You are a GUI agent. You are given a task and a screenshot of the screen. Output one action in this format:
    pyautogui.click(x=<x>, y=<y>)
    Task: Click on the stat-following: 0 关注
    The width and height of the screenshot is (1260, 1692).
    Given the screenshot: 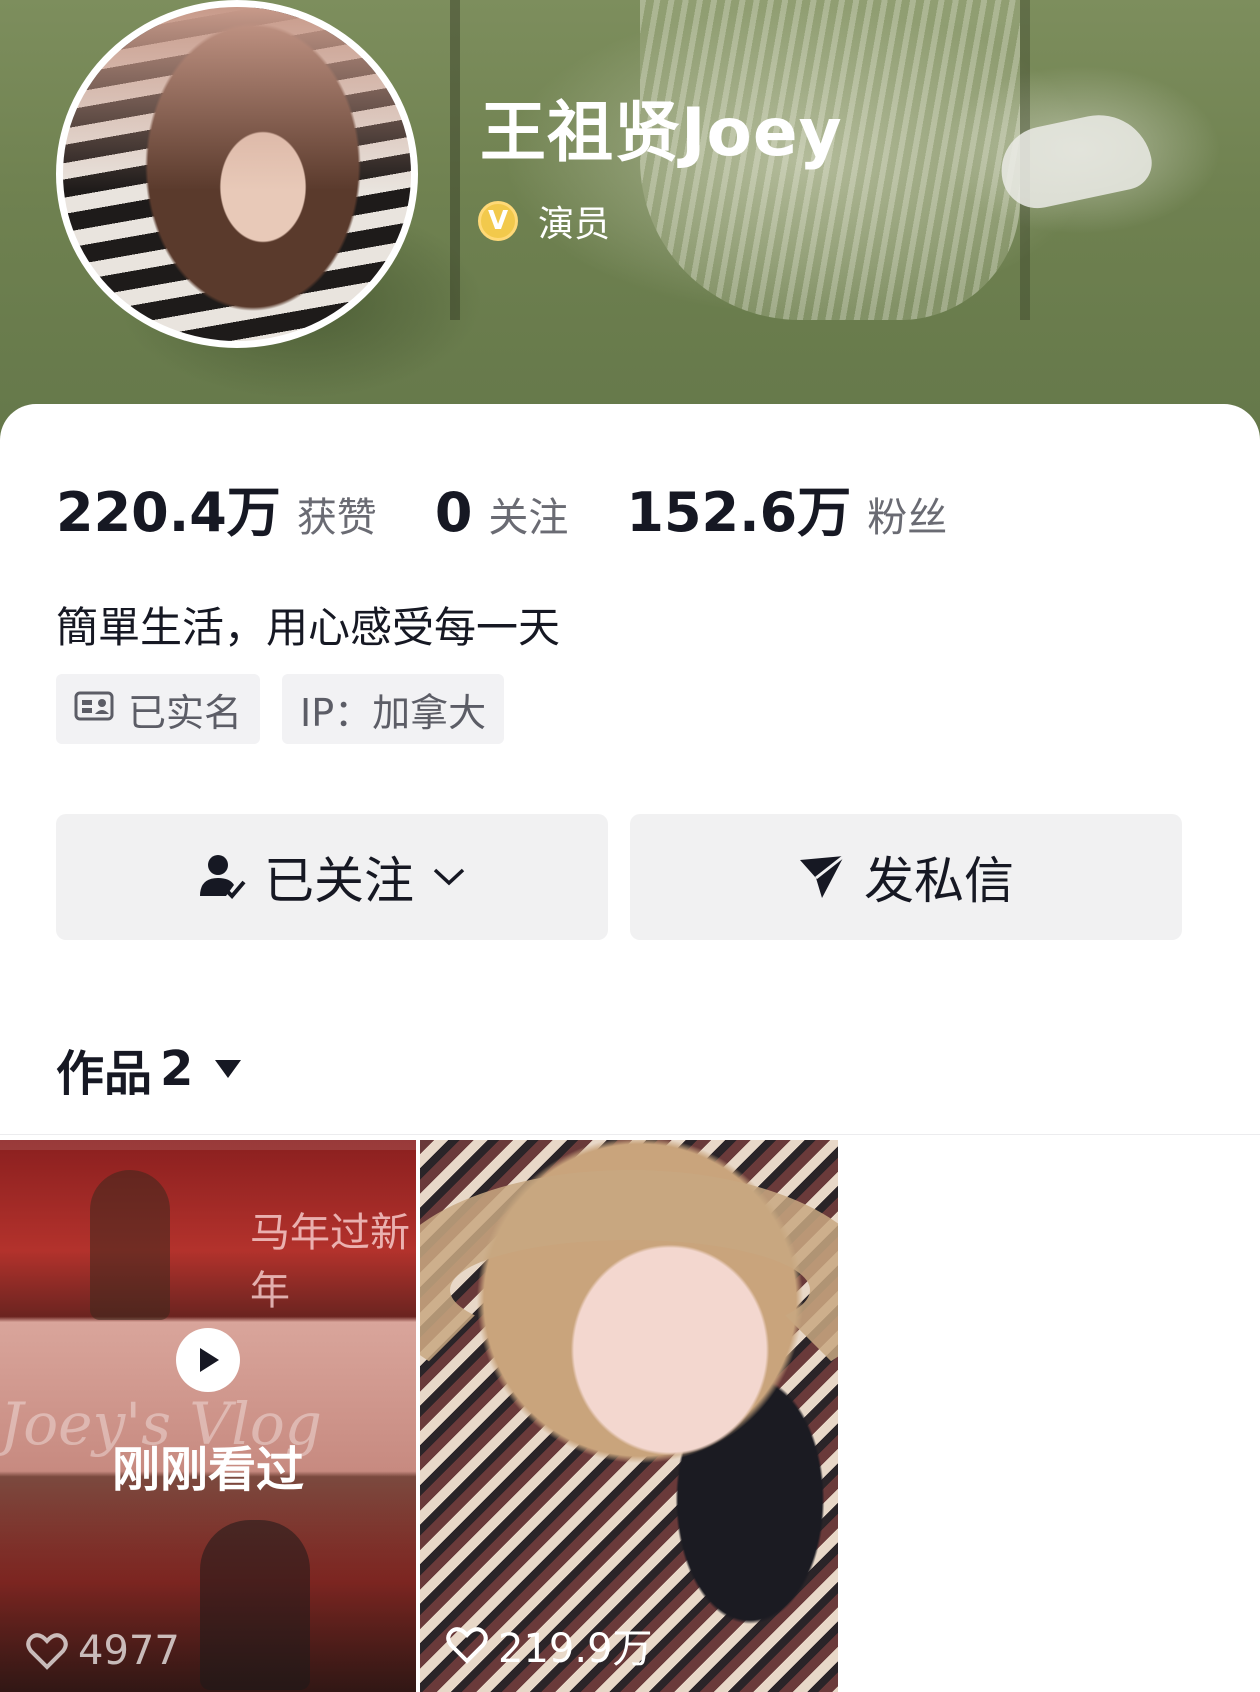 What is the action you would take?
    pyautogui.click(x=502, y=512)
    